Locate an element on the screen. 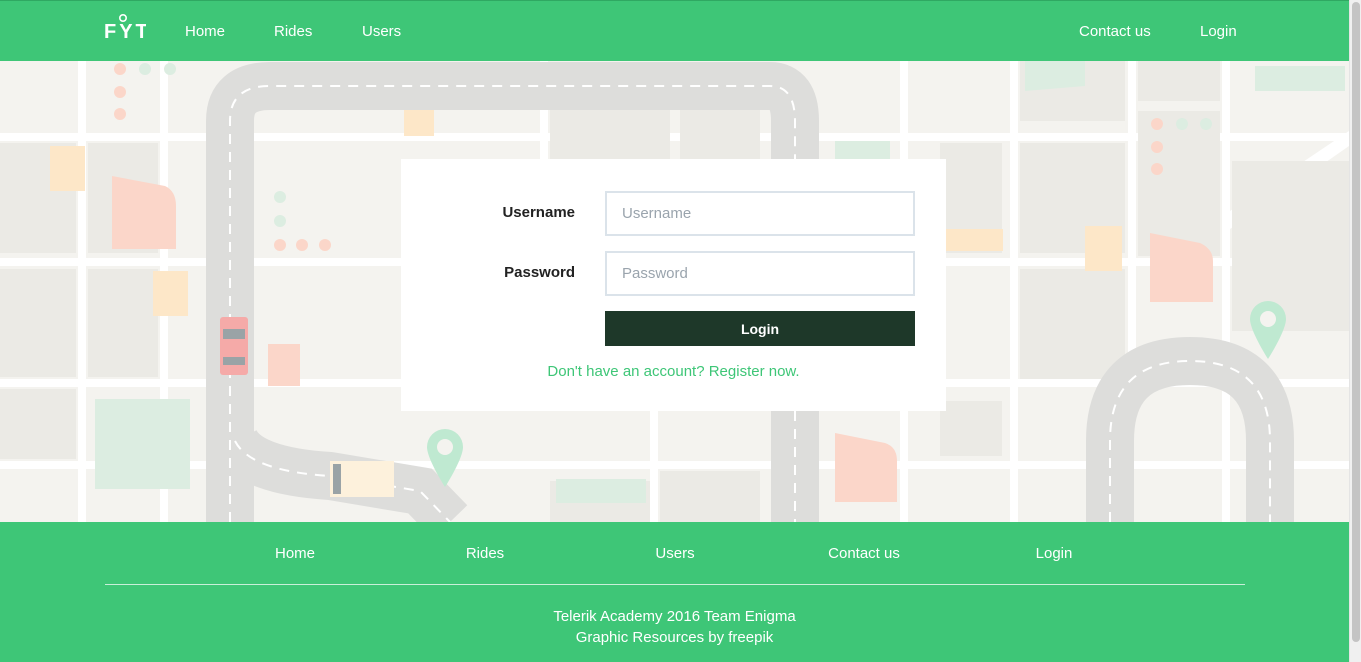  top-navbar: FYT Home Rides Users Contact us Login is located at coordinates (674, 30).